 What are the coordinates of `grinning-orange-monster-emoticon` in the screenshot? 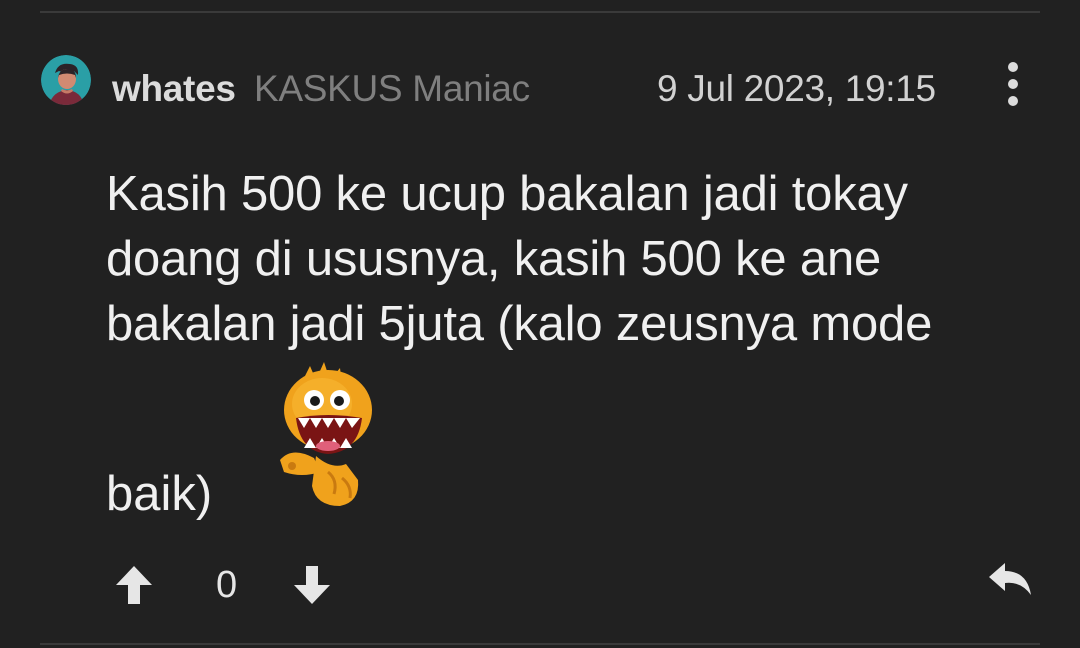 It's located at (326, 435).